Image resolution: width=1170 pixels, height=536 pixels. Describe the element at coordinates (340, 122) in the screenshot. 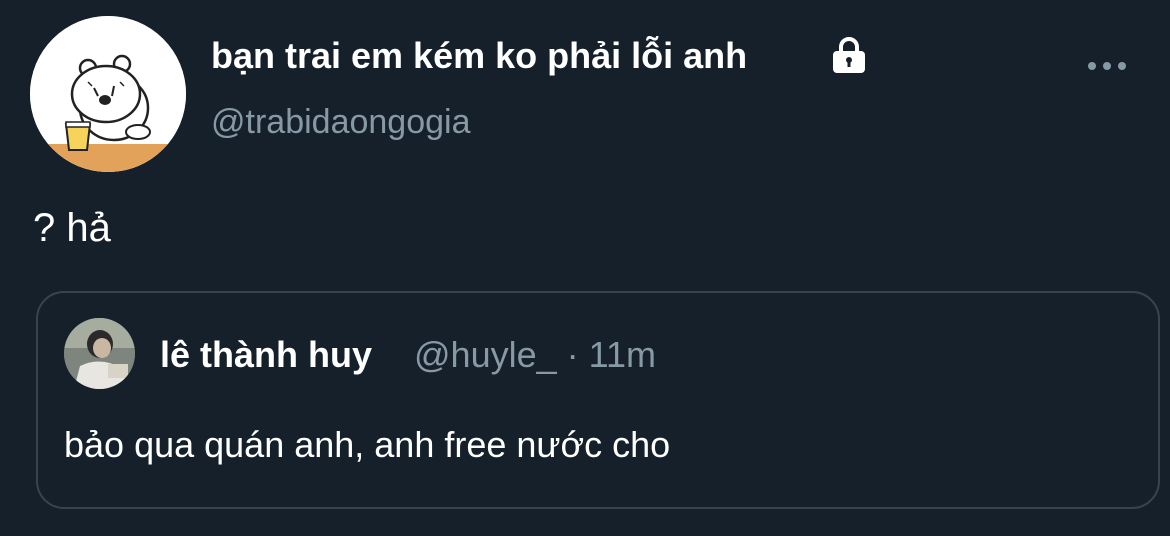

I see `author-handle: @trabidaongogia` at that location.